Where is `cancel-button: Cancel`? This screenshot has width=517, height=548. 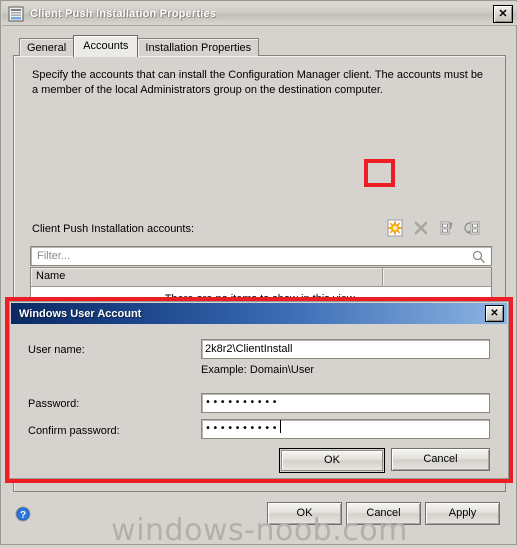 cancel-button: Cancel is located at coordinates (383, 513).